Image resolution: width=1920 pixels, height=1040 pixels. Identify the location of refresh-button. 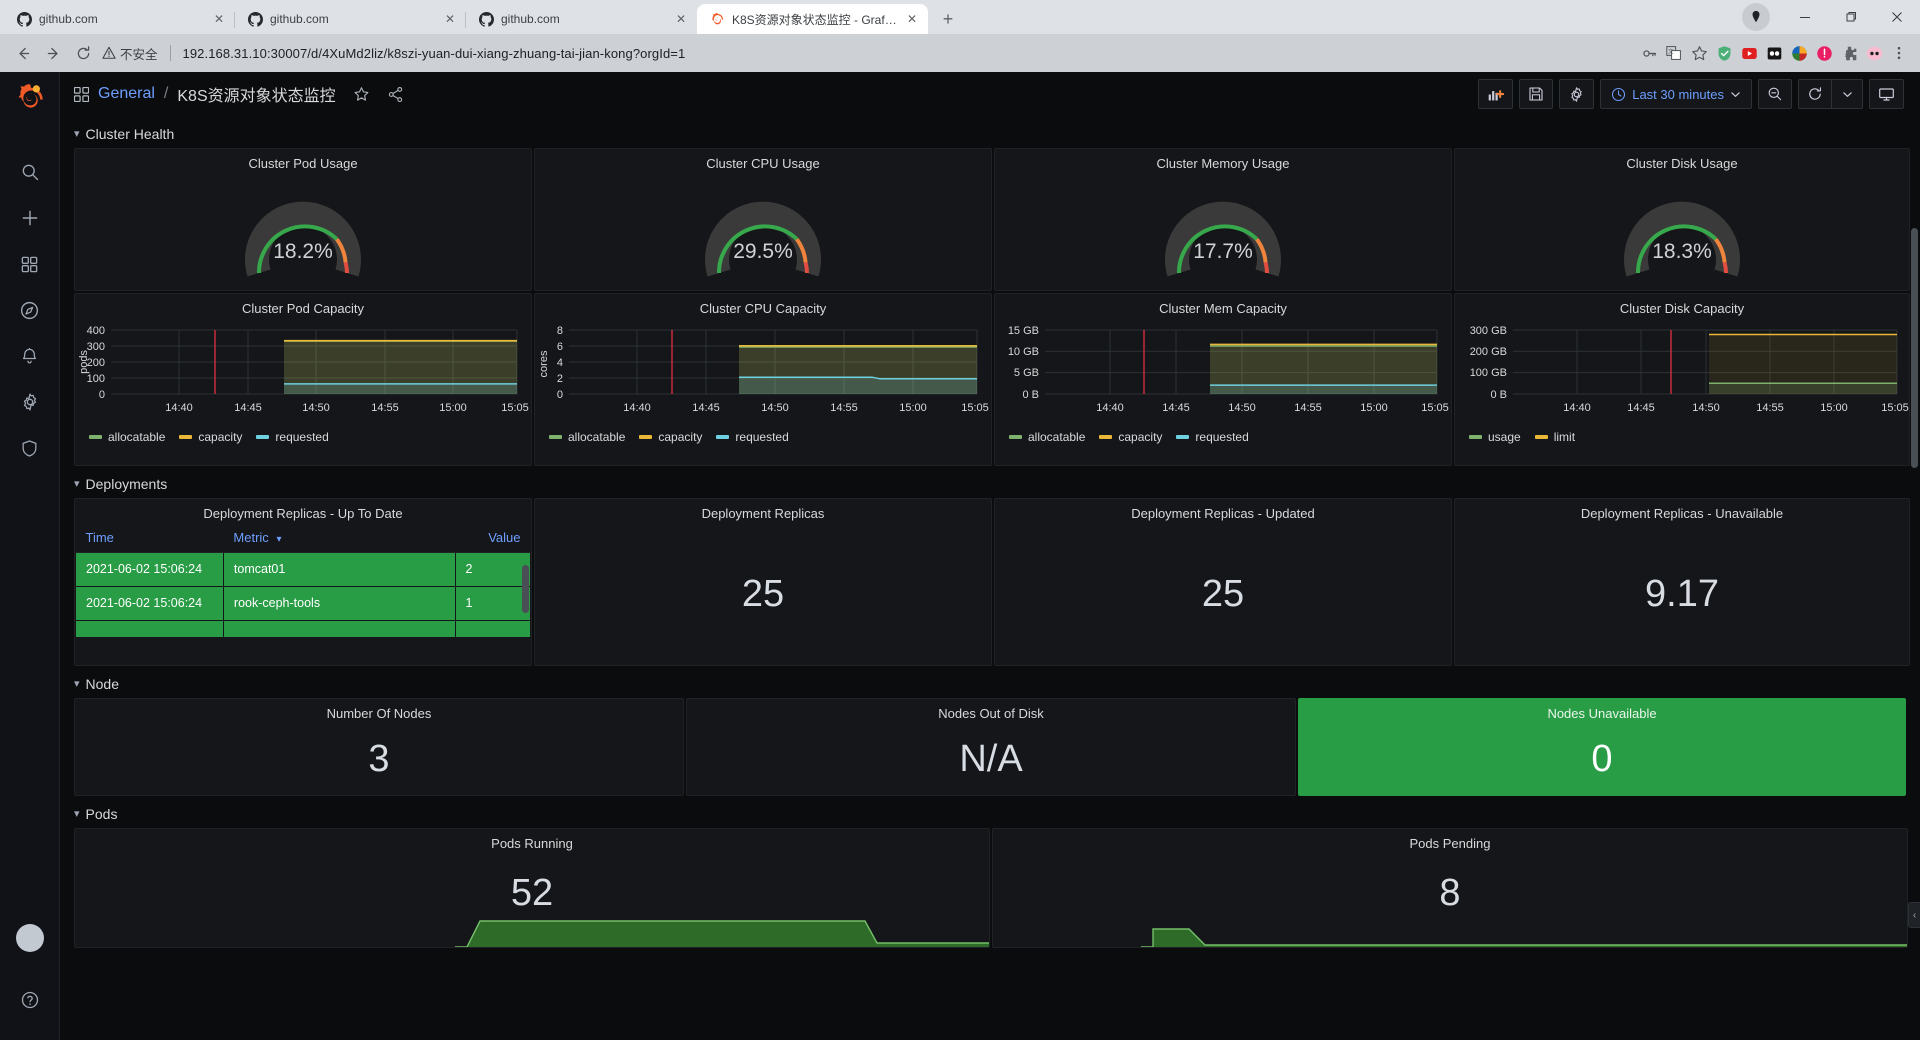
(1815, 94).